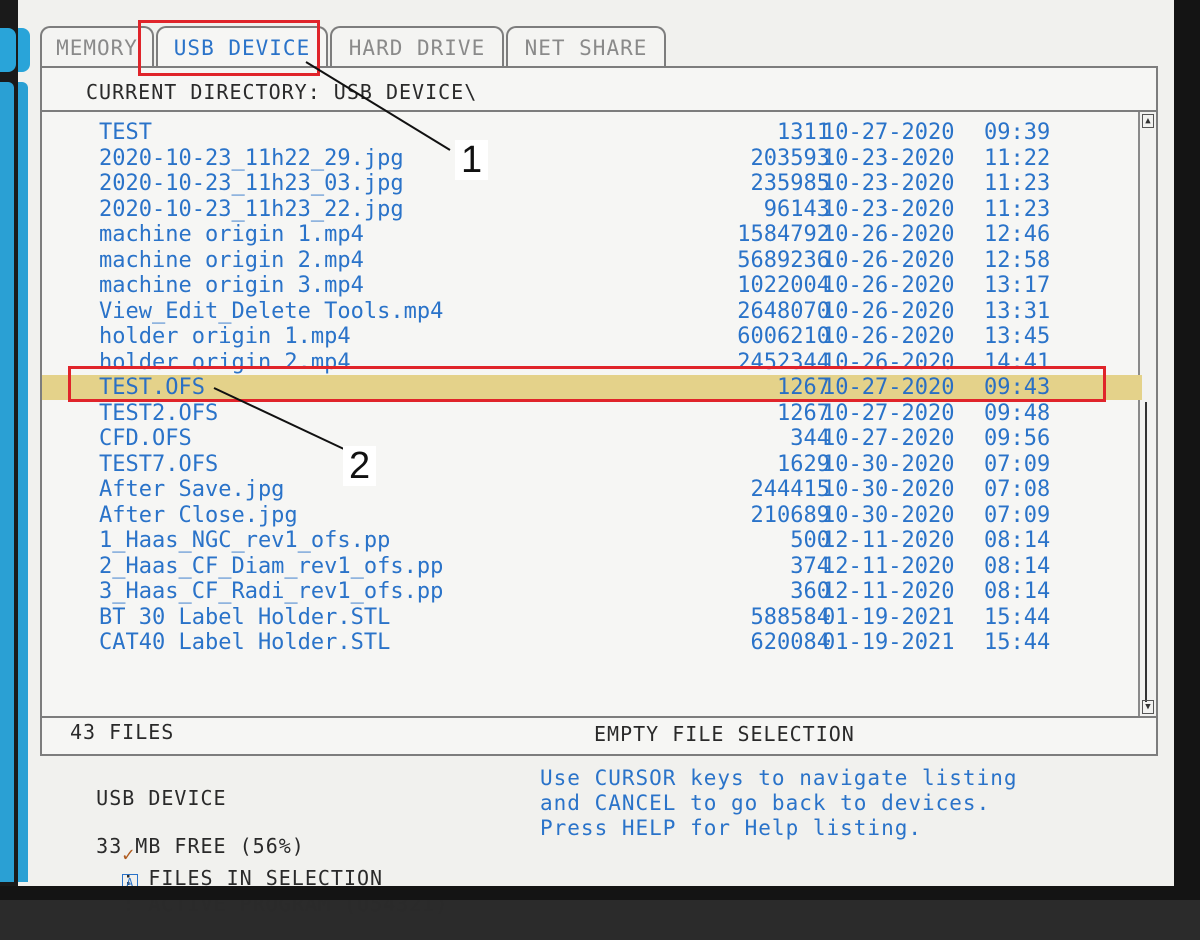 The image size is (1200, 940). Describe the element at coordinates (332, 256) in the screenshot. I see `callout-lines` at that location.